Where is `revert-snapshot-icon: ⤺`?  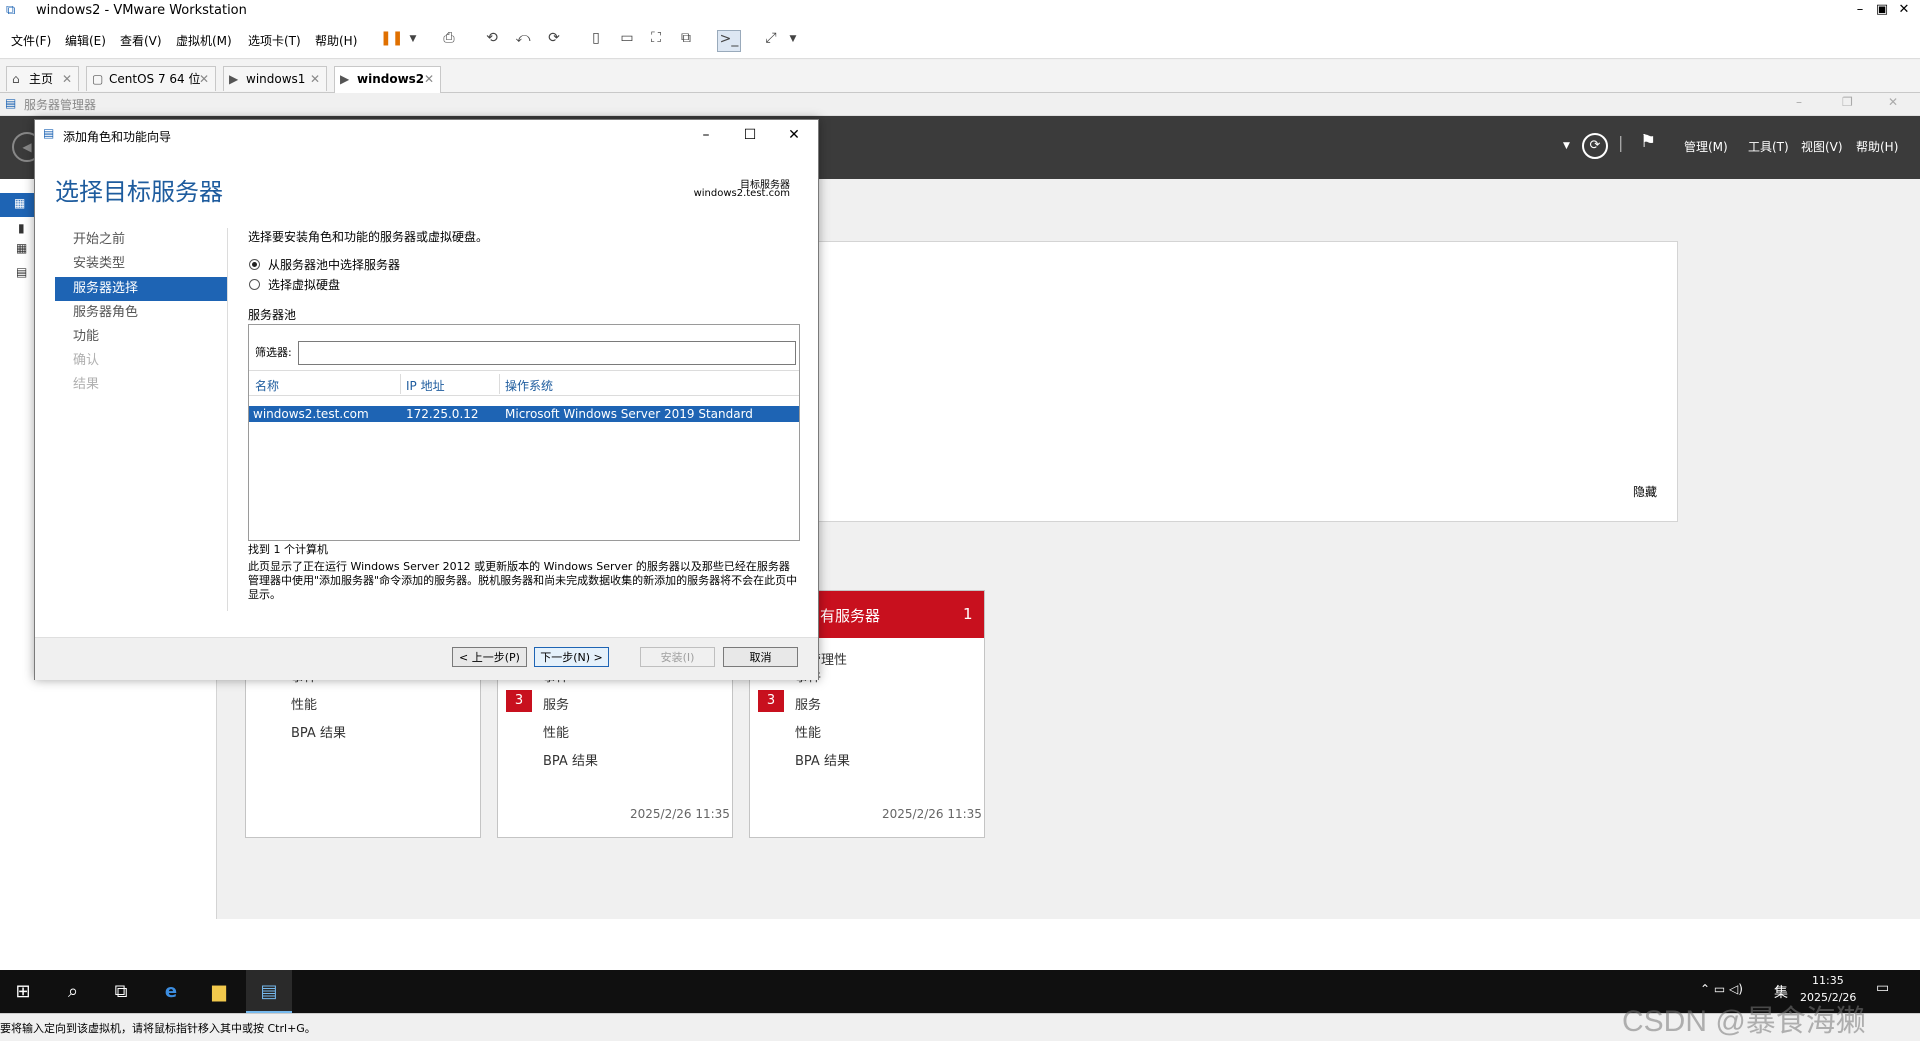 revert-snapshot-icon: ⤺ is located at coordinates (523, 40).